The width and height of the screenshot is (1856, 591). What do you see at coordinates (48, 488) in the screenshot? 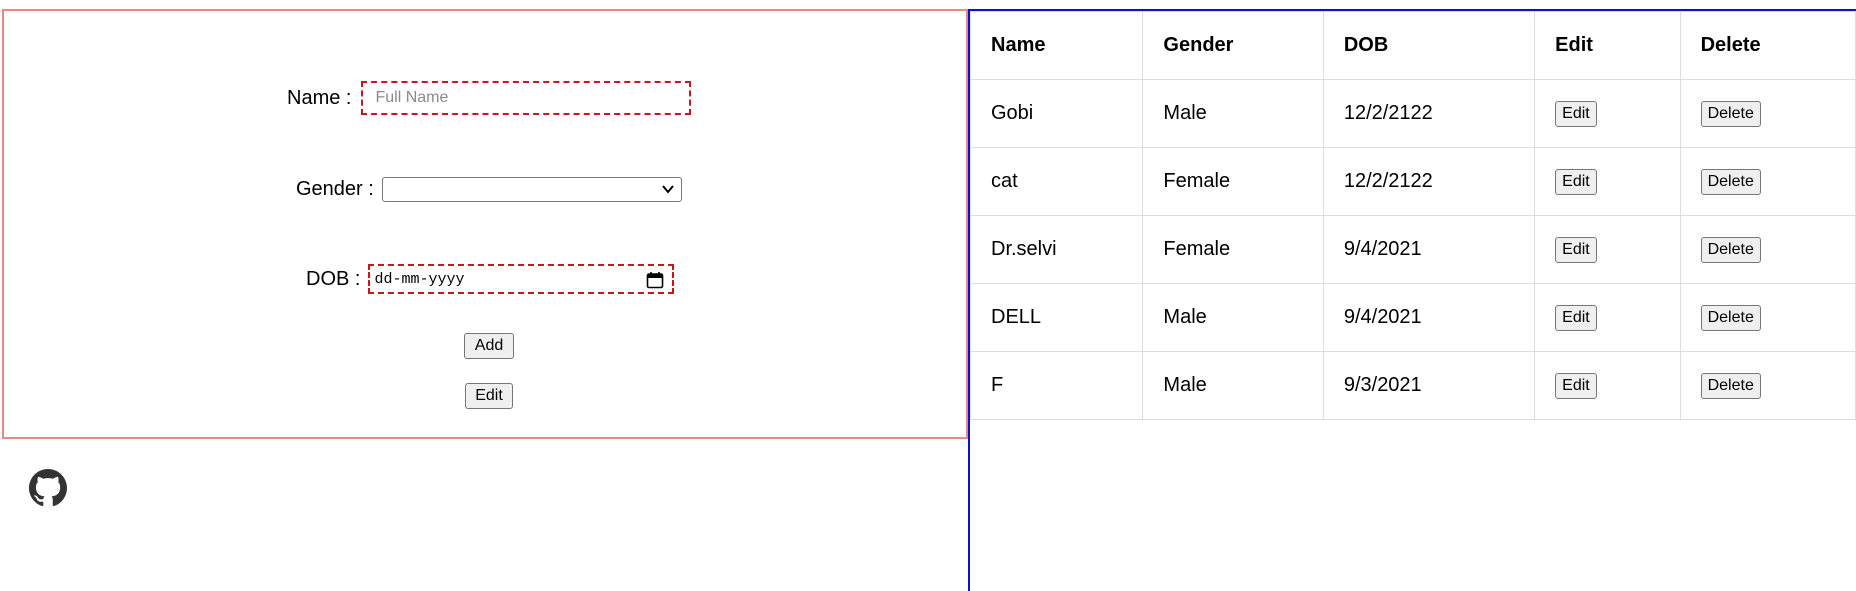
I see `github-icon` at bounding box center [48, 488].